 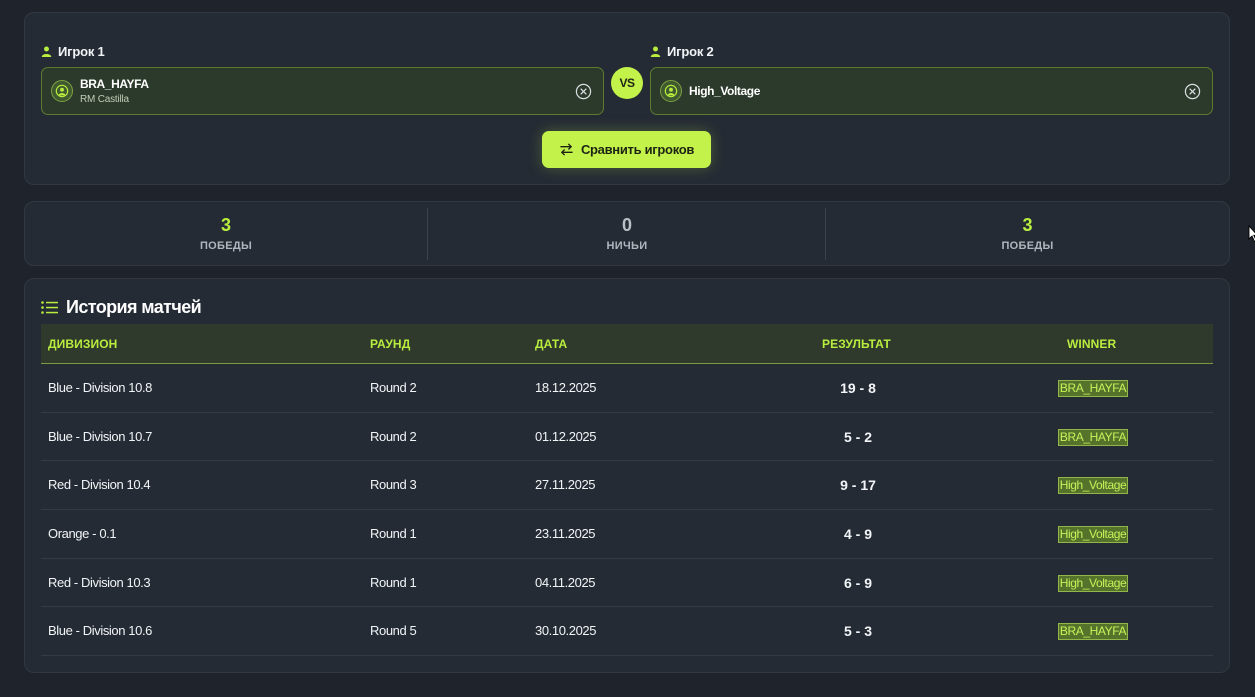 What do you see at coordinates (551, 344) in the screenshot?
I see `col-date: ДАТА` at bounding box center [551, 344].